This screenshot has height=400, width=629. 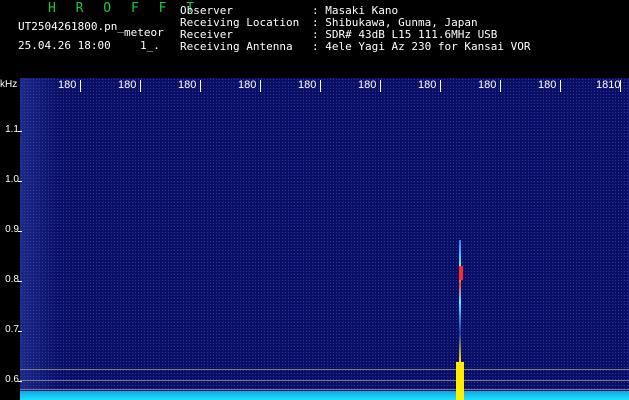 What do you see at coordinates (461, 273) in the screenshot?
I see `meteor-echo-core` at bounding box center [461, 273].